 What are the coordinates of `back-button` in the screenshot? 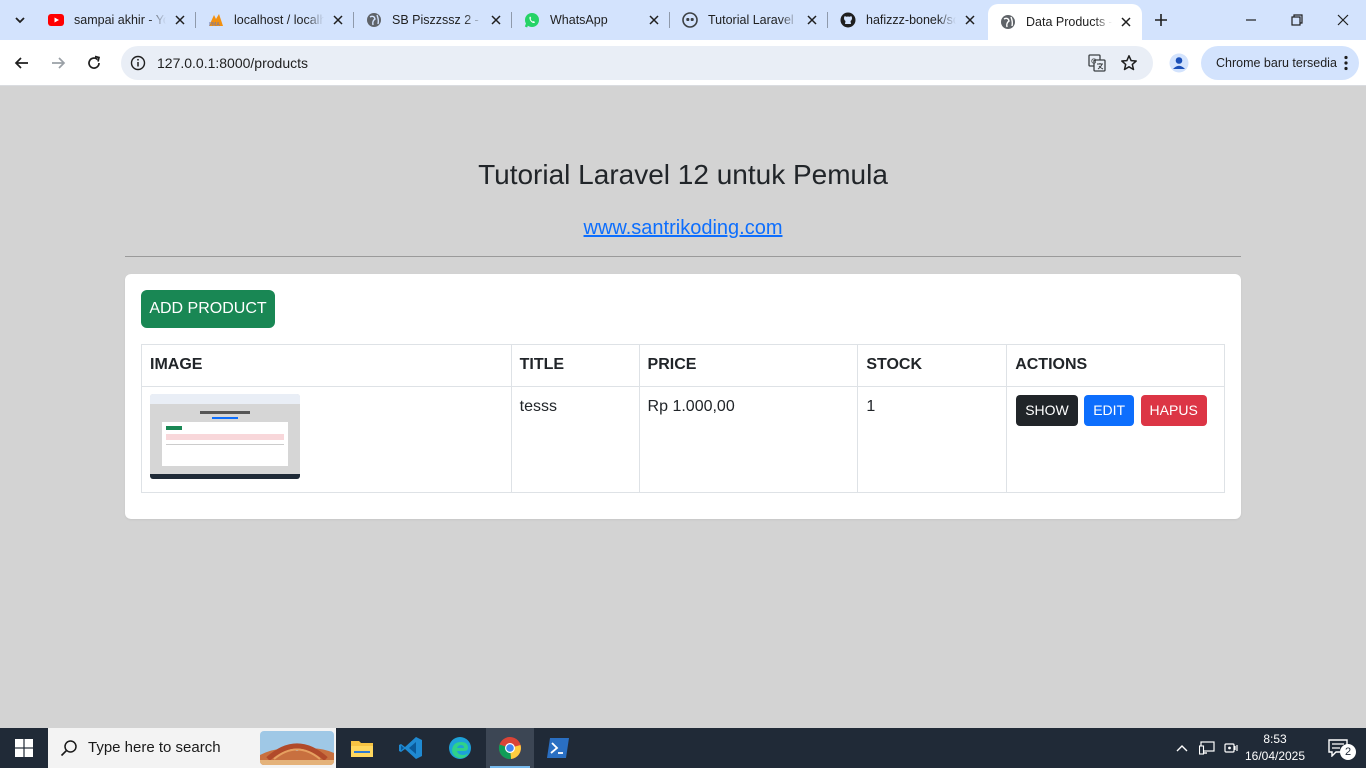 It's located at (22, 63).